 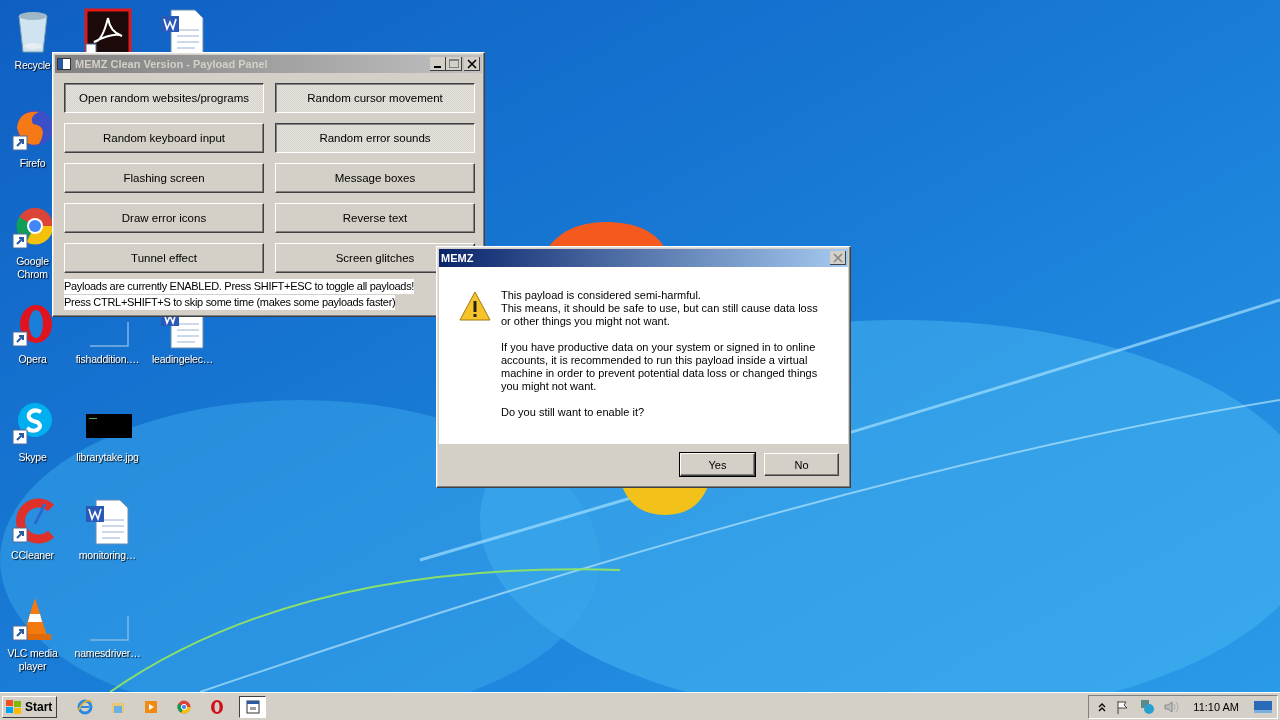 I want to click on message-text: If you have productive data on your system or signed in to online accounts, it is recommended to run this payload inside a virtual machine in order to prevent potential data loss or changed things you might not want., so click(x=659, y=367).